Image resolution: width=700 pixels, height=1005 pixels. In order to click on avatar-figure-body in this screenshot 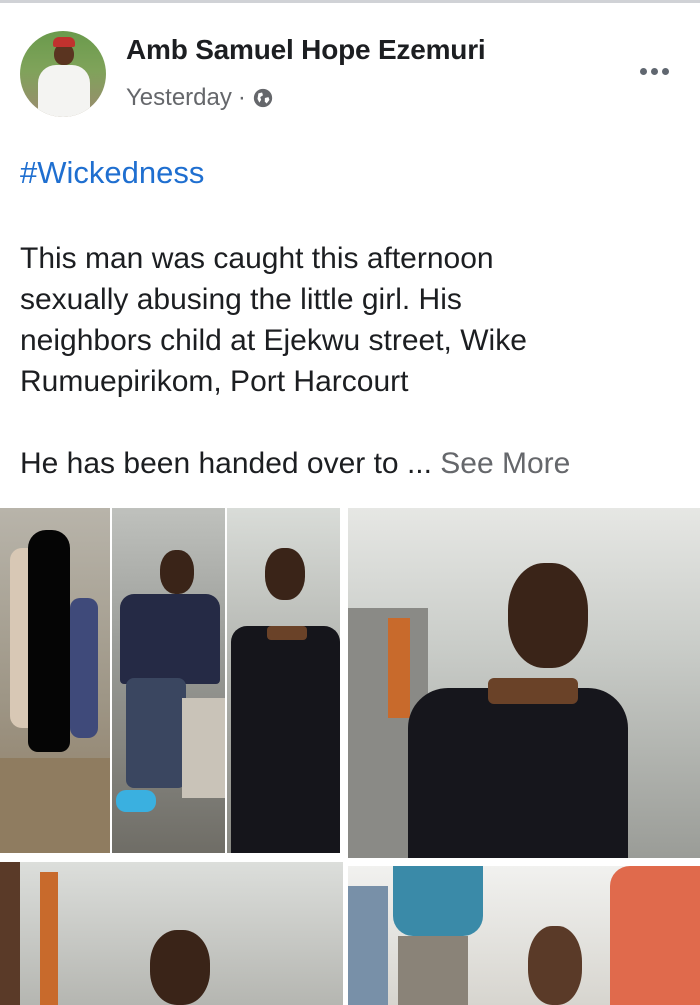, I will do `click(64, 91)`.